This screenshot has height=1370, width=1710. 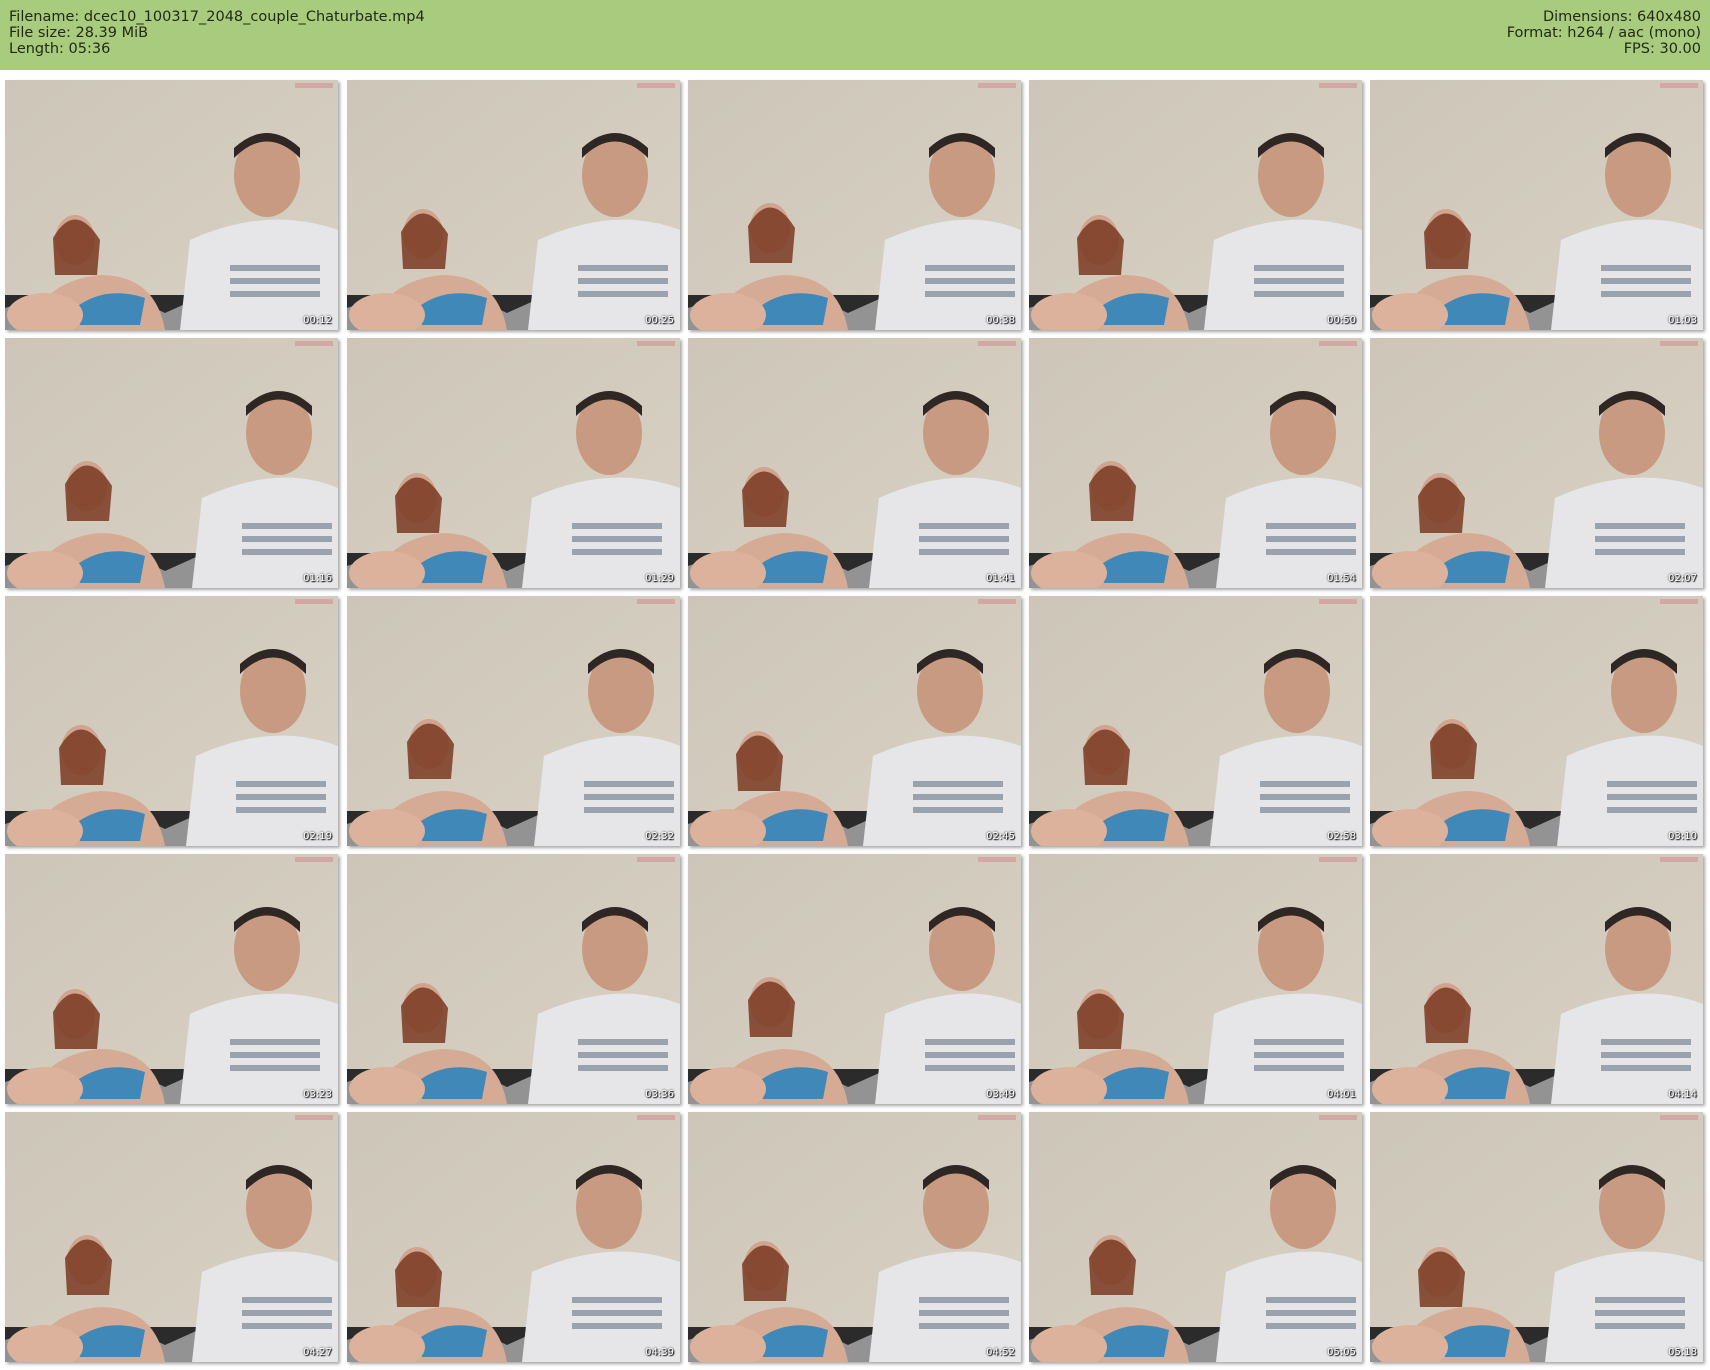 What do you see at coordinates (1341, 578) in the screenshot?
I see `thumbnail-timestamp: 01:54` at bounding box center [1341, 578].